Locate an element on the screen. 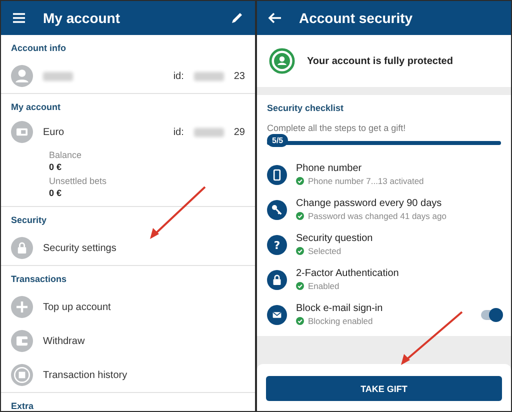 This screenshot has height=412, width=512. section-heading: Security is located at coordinates (29, 220).